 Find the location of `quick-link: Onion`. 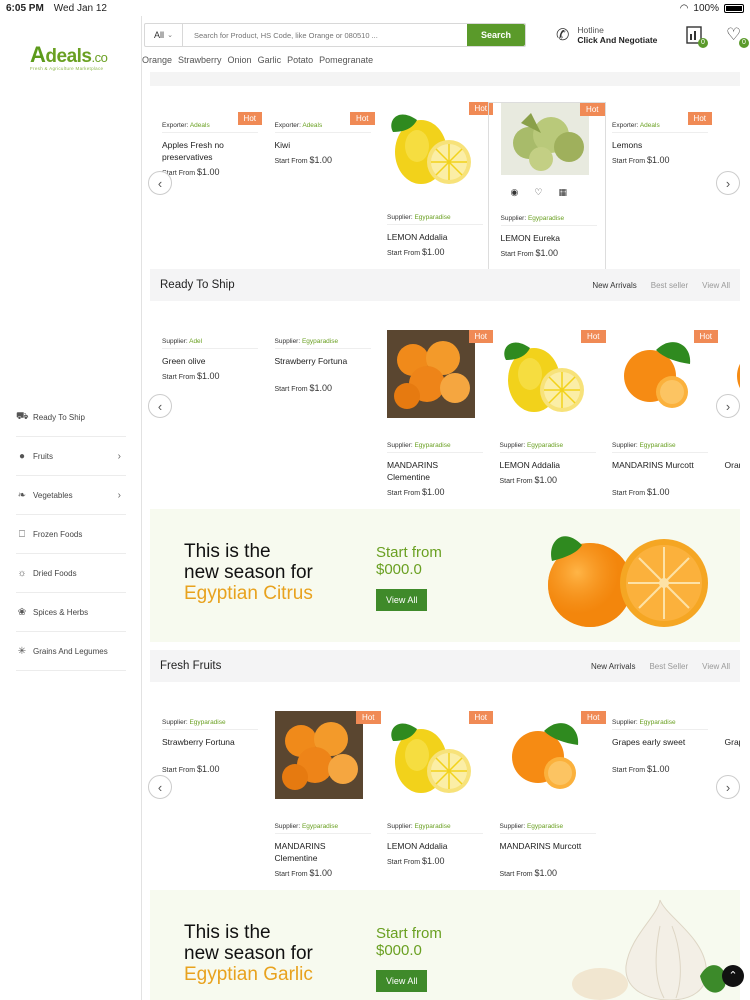

quick-link: Onion is located at coordinates (240, 60).